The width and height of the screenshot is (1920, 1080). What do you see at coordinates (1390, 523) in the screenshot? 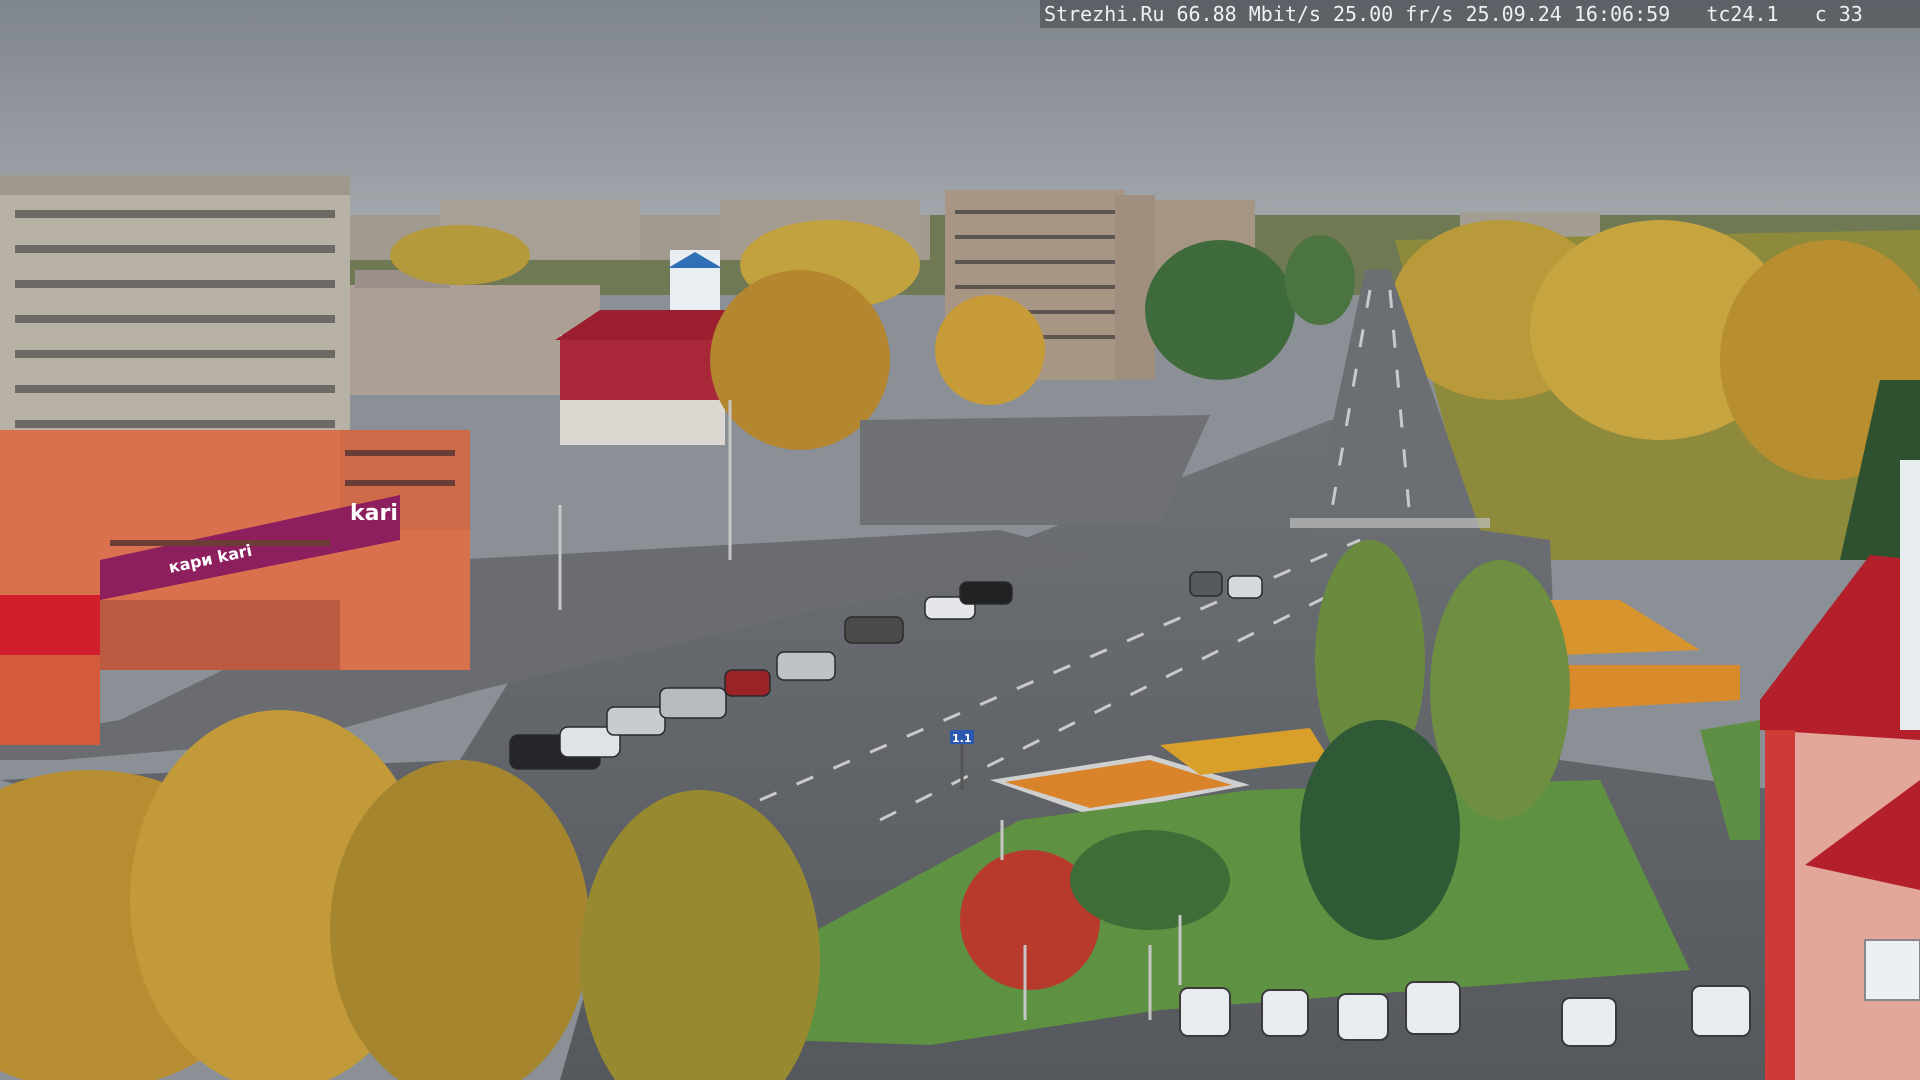
I see `crosswalk` at bounding box center [1390, 523].